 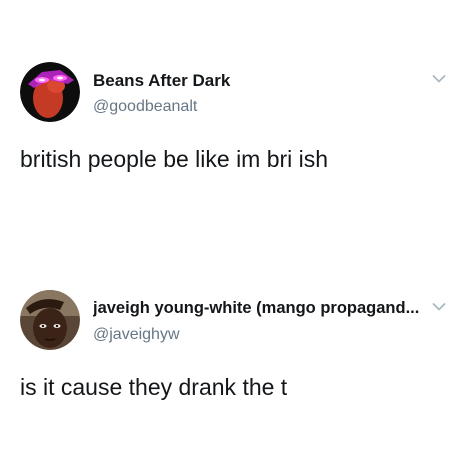 I want to click on user-handle: @javeighyw, so click(x=136, y=335).